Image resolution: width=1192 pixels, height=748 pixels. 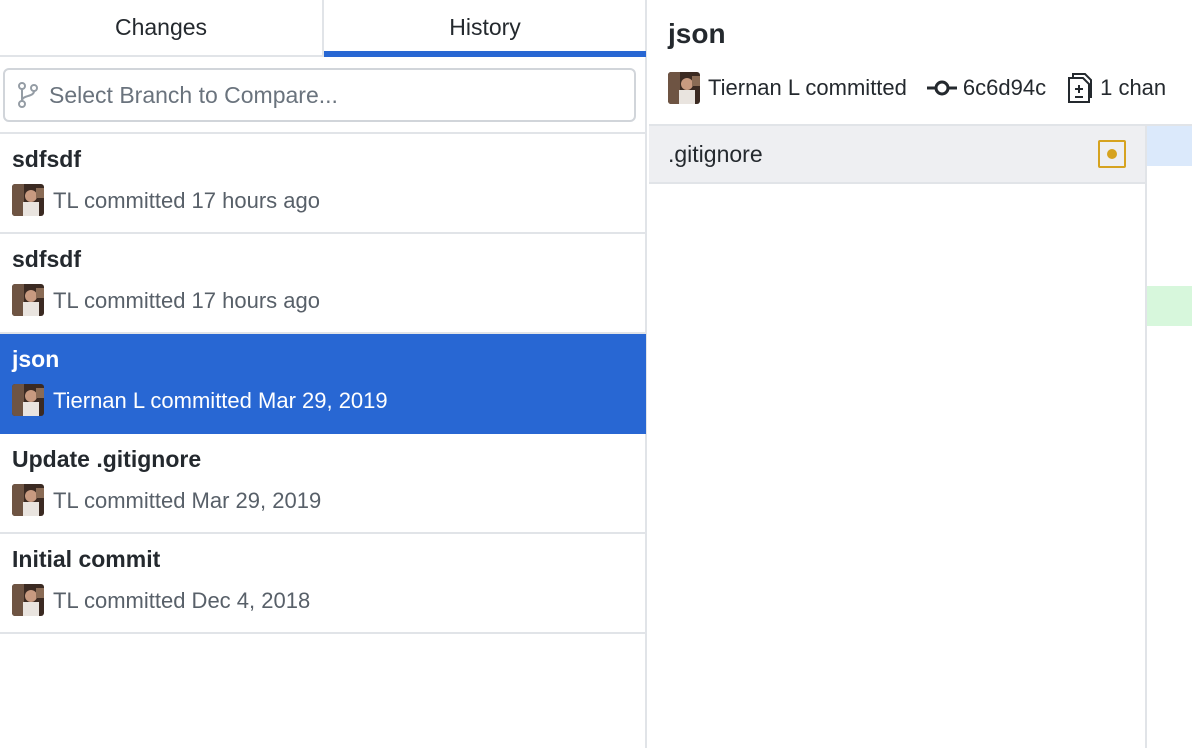 I want to click on files-changed-count: 1 chan, so click(x=1133, y=87).